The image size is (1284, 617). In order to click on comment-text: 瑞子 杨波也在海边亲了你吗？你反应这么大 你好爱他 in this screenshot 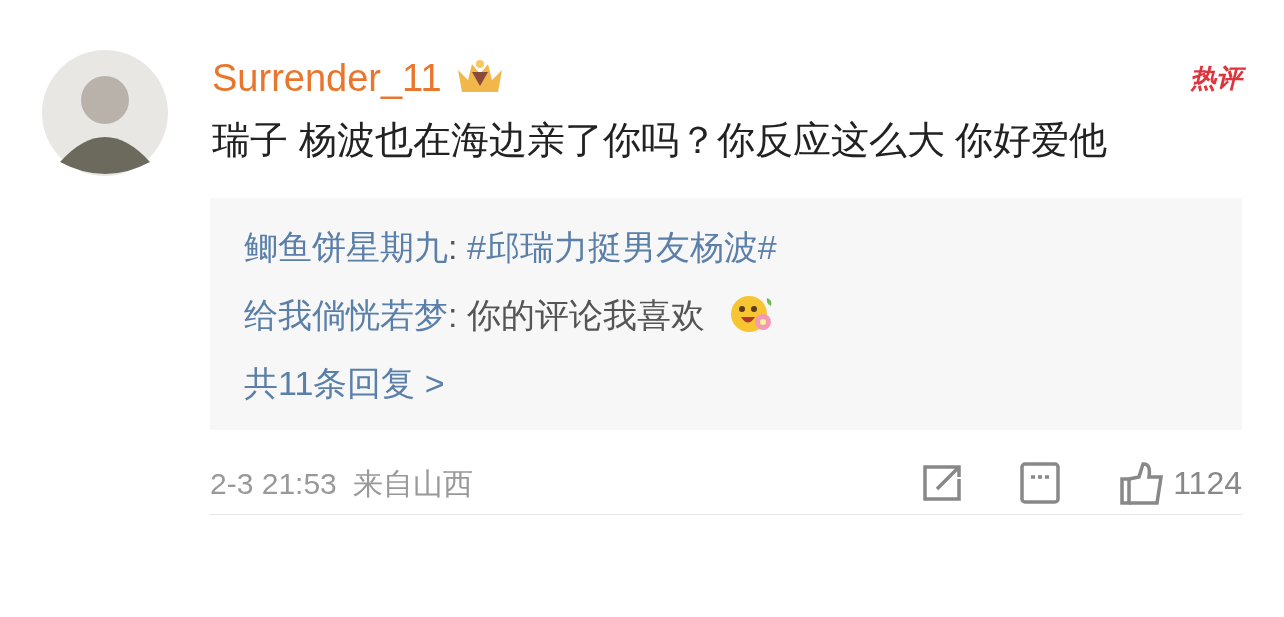, I will do `click(660, 140)`.